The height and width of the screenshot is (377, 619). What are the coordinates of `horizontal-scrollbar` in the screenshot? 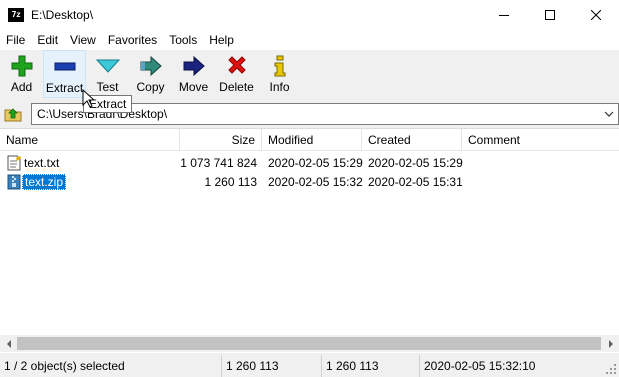 It's located at (309, 343).